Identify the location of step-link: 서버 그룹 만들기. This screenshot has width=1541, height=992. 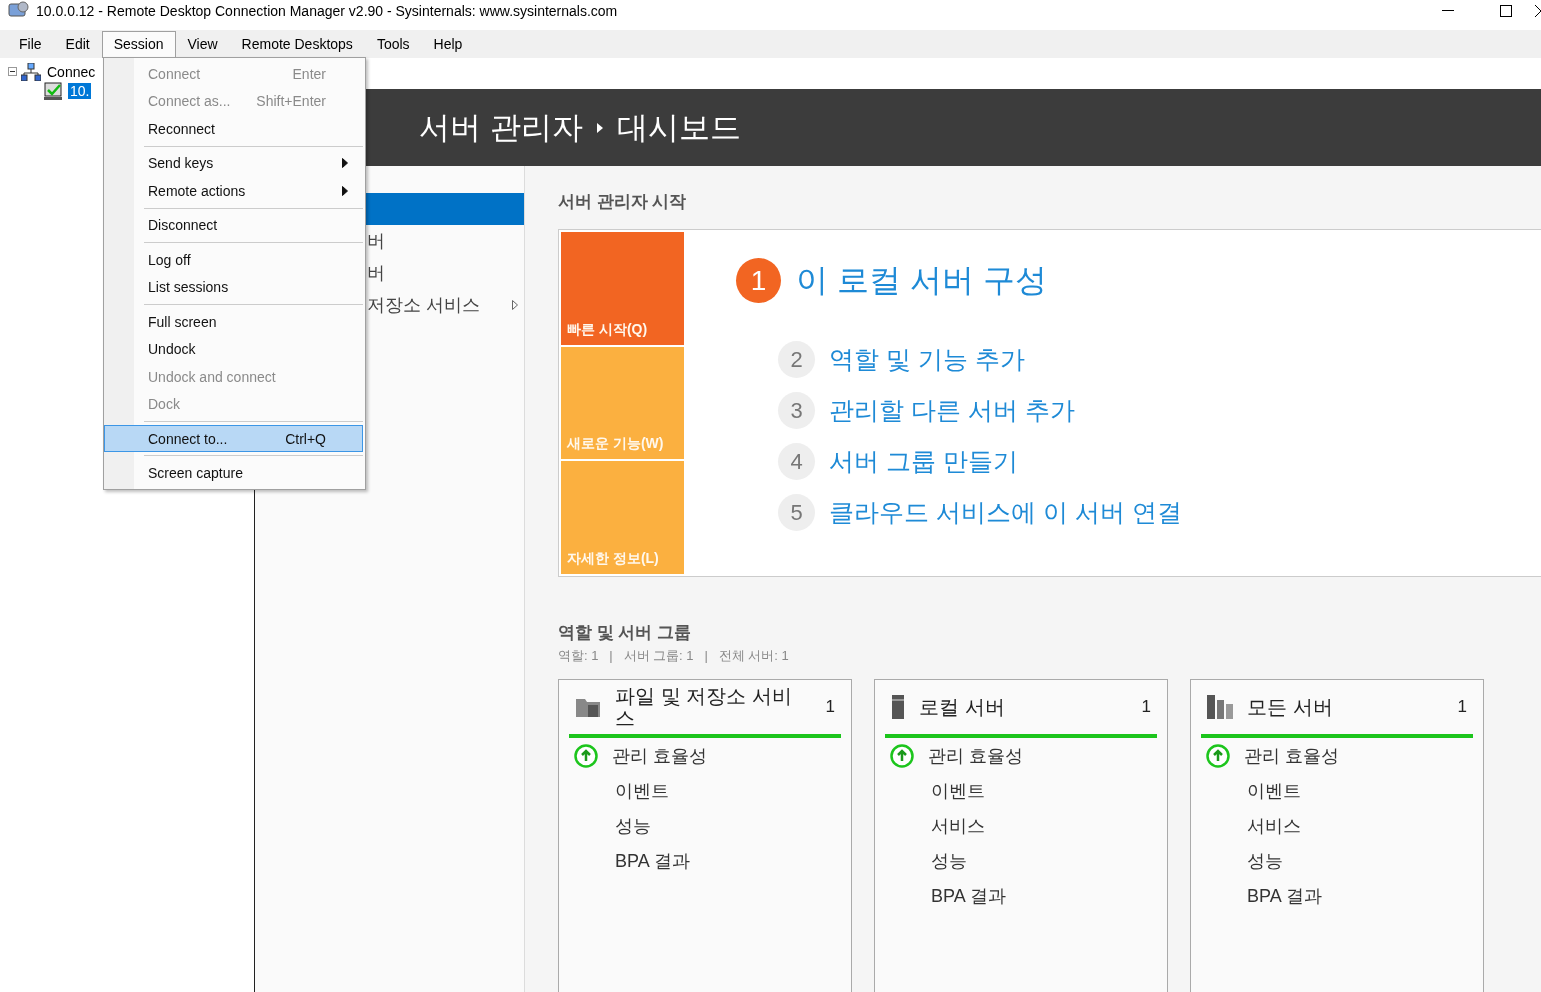
(923, 461).